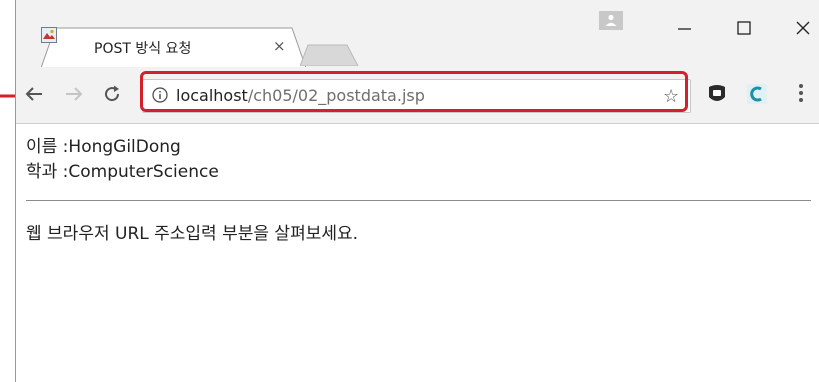 The width and height of the screenshot is (819, 382). I want to click on horizontal-rule, so click(418, 200).